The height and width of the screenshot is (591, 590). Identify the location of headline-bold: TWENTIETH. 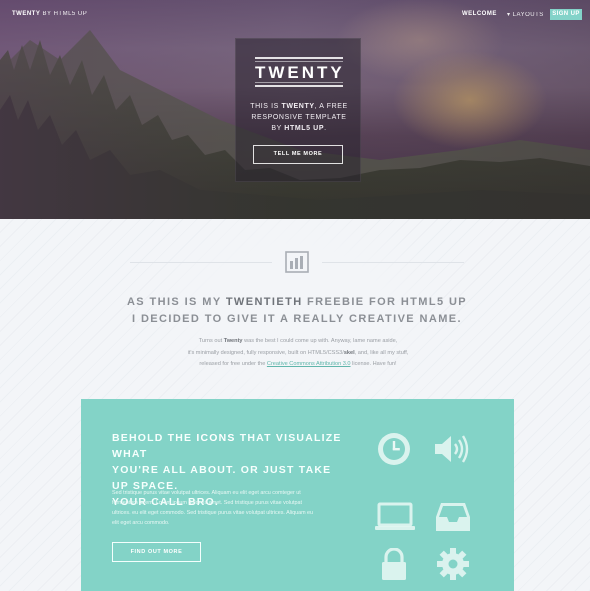
(264, 302).